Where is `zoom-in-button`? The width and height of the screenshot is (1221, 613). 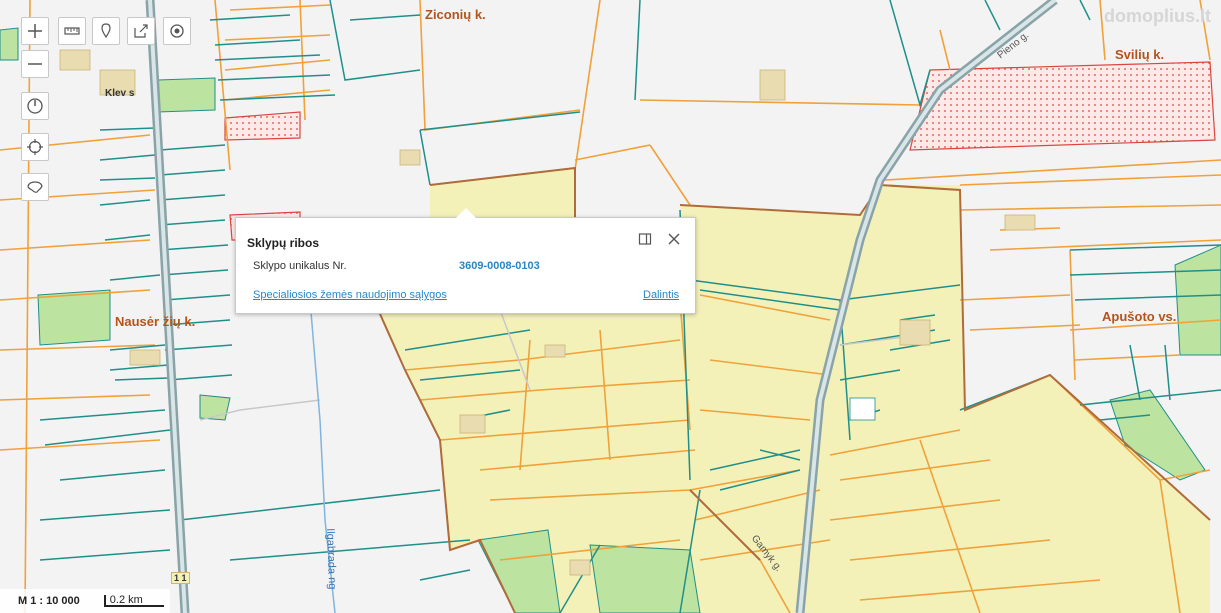
zoom-in-button is located at coordinates (35, 31).